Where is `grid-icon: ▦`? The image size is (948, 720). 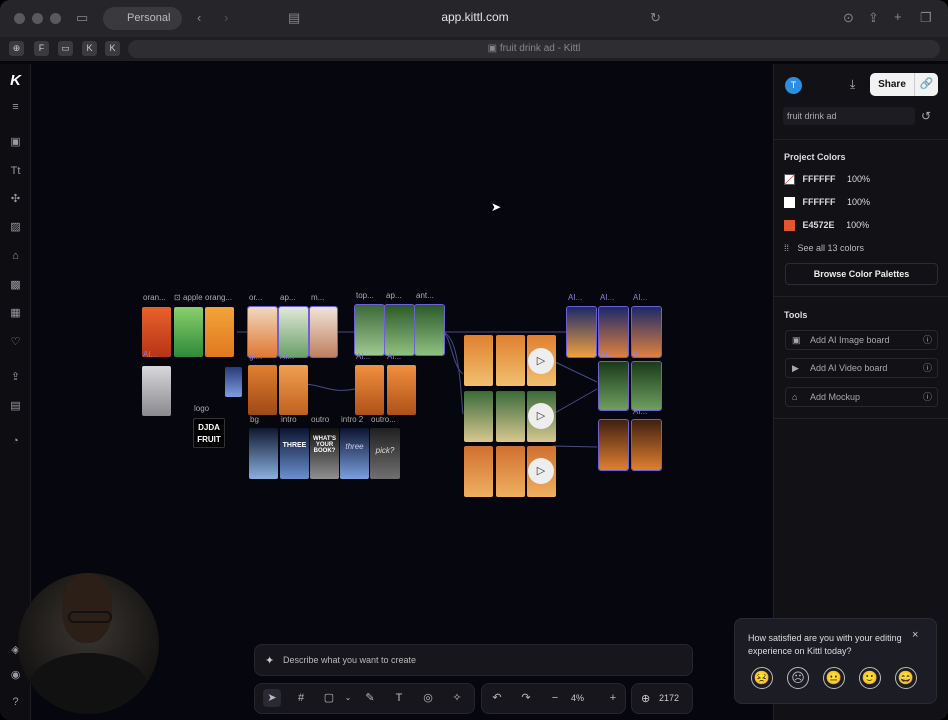
grid-icon: ▦ is located at coordinates (15, 313).